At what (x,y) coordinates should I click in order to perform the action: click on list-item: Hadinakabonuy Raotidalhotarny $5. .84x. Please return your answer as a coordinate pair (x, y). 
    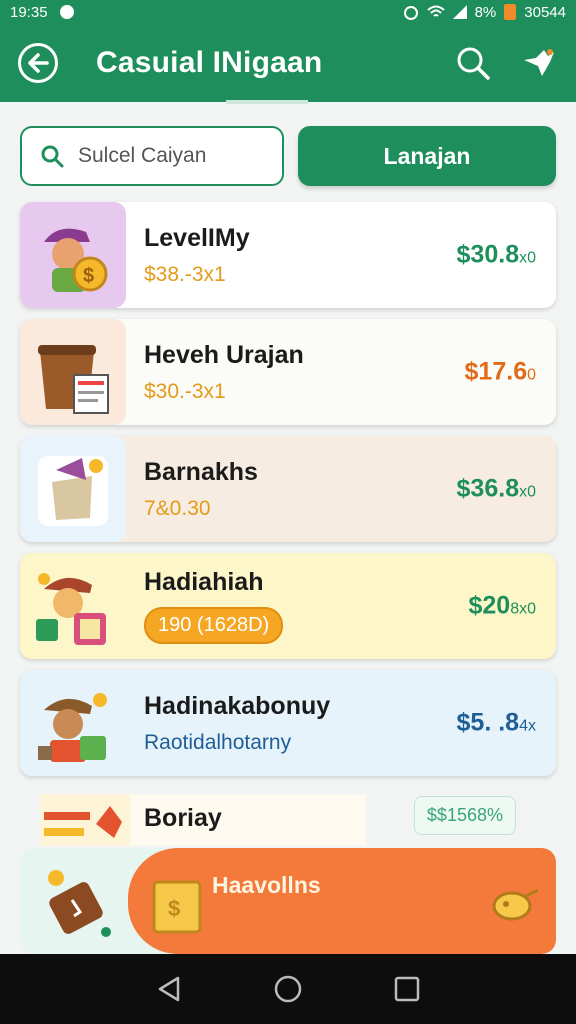
    Looking at the image, I should click on (288, 723).